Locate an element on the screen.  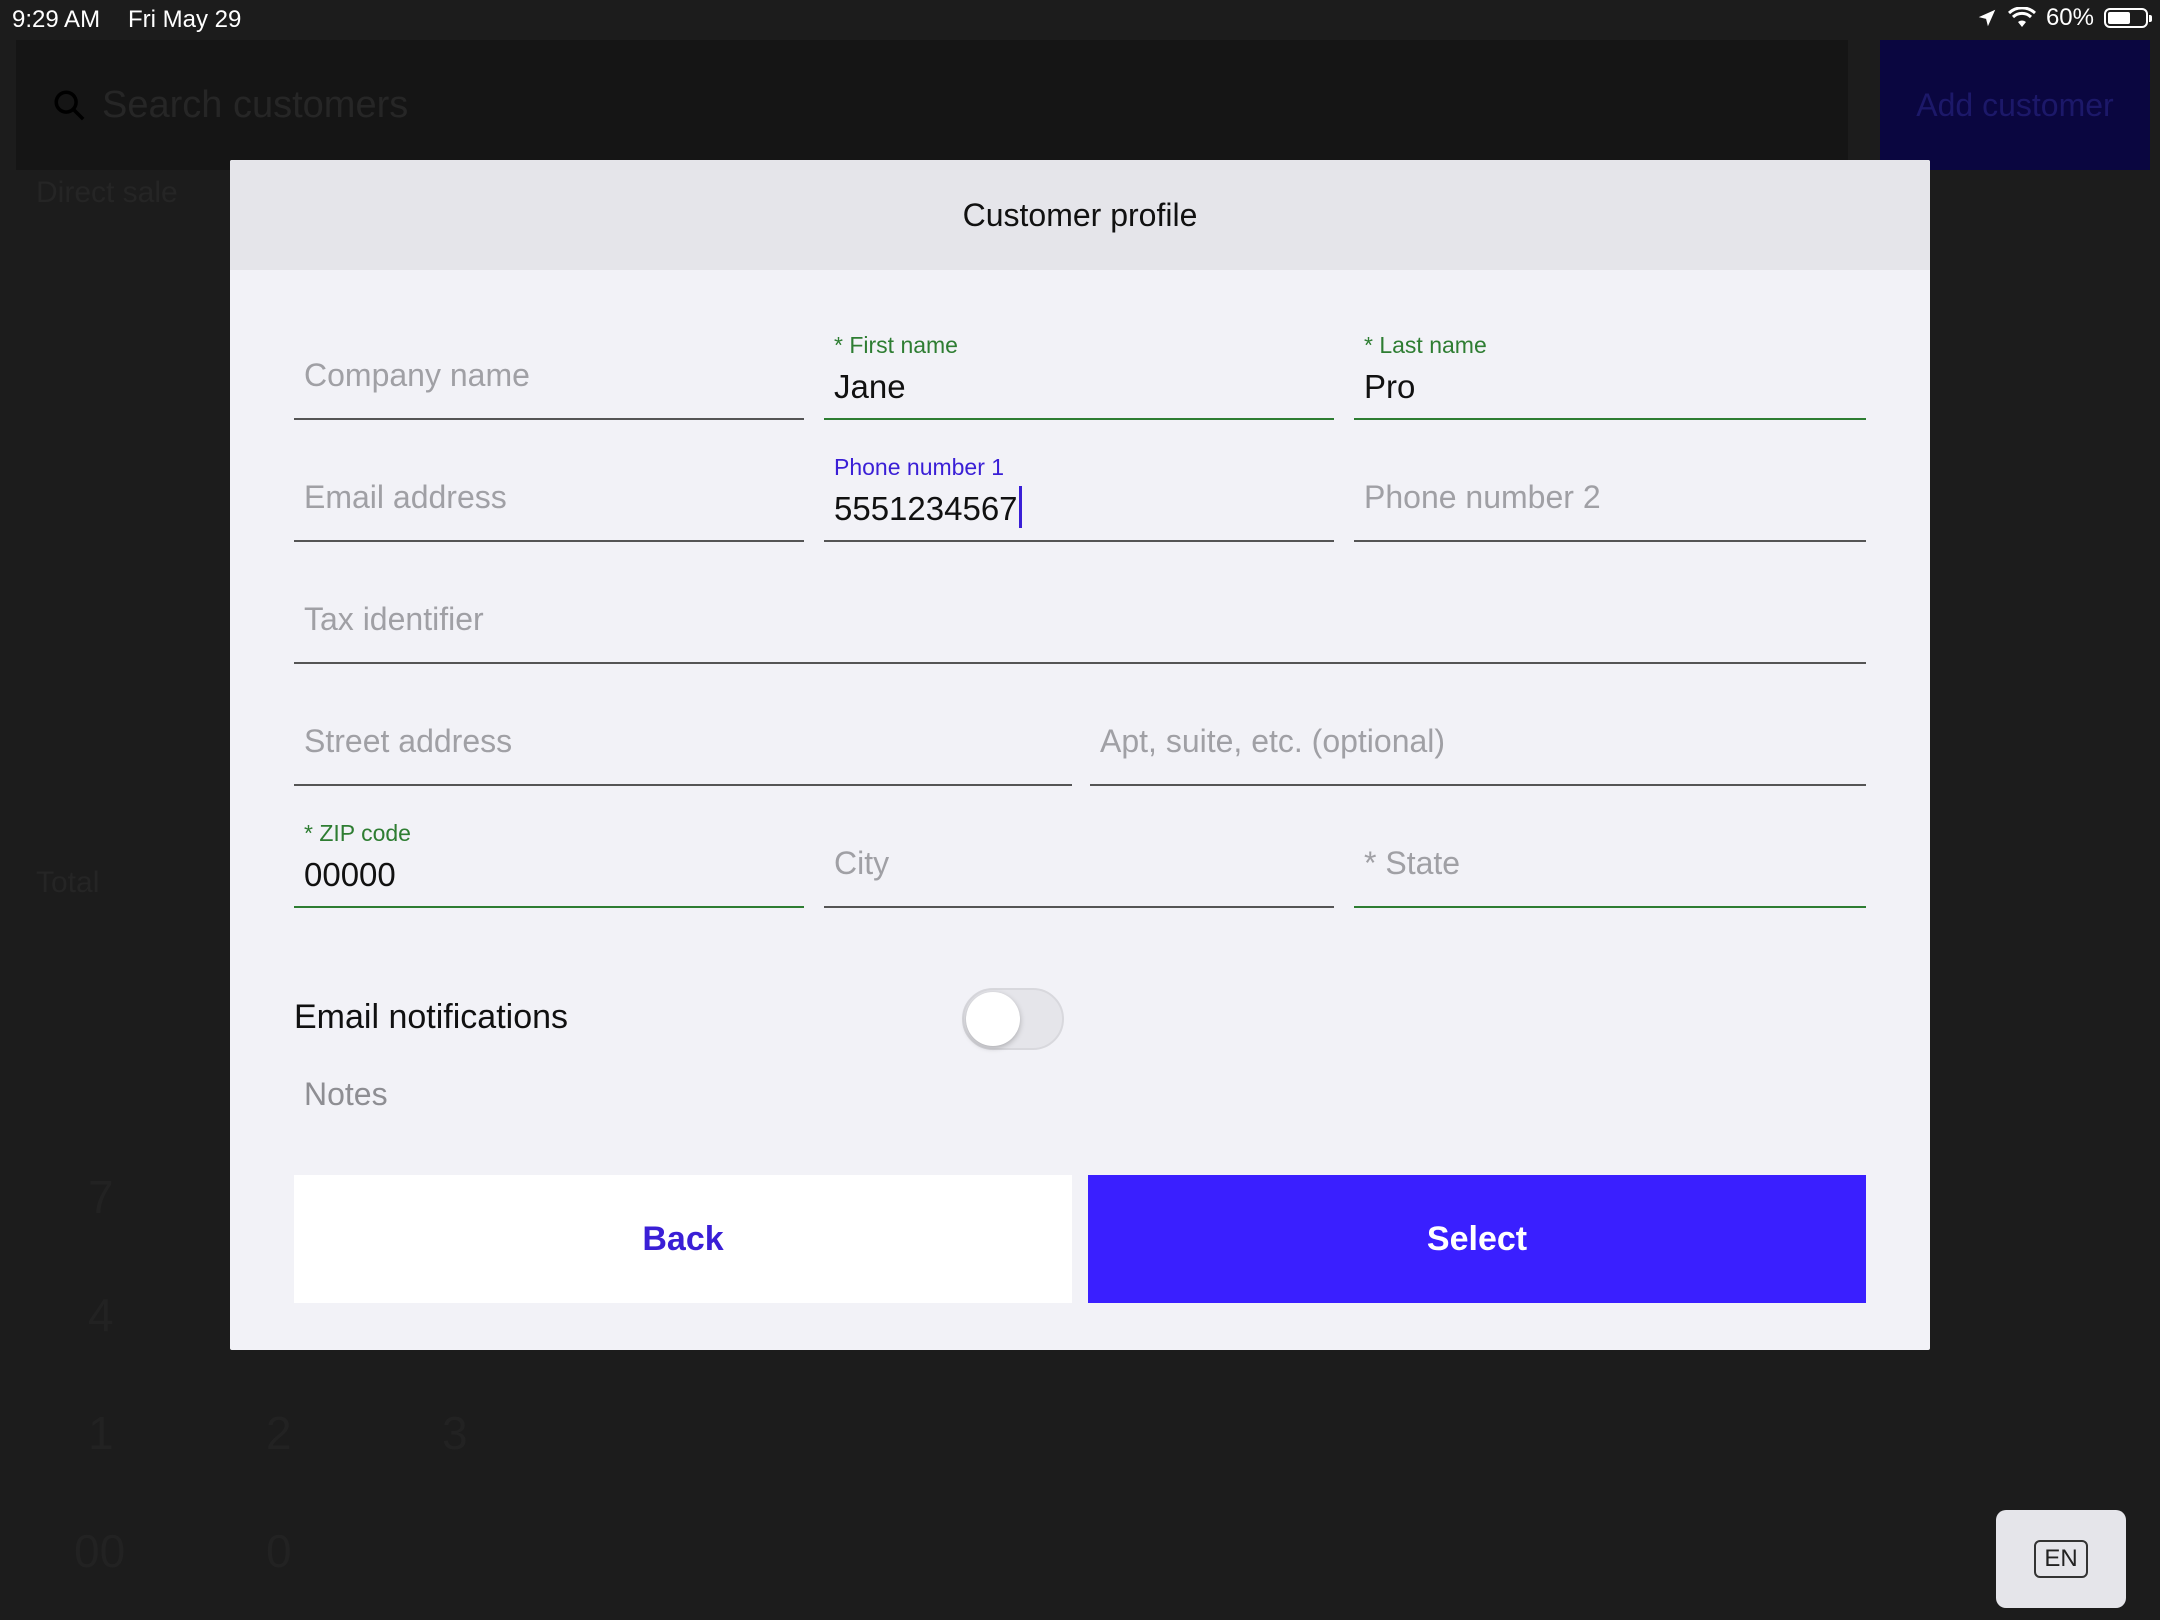
battery-fill is located at coordinates (2119, 18).